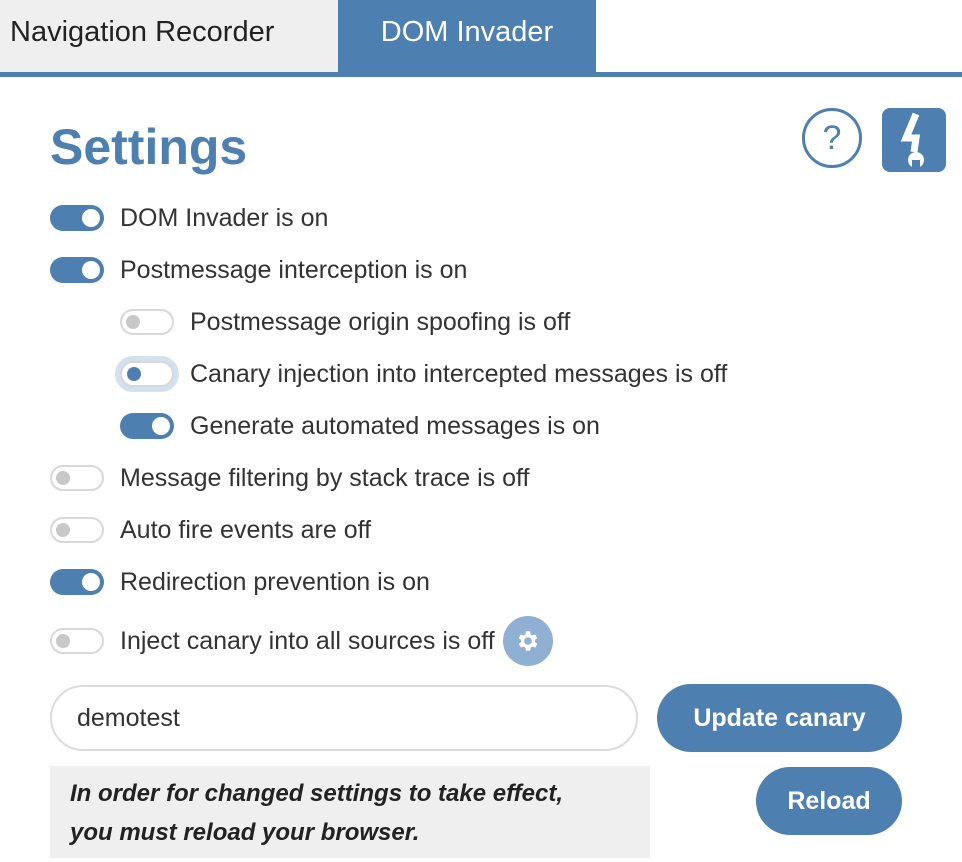 The width and height of the screenshot is (962, 862). I want to click on gear-icon, so click(528, 641).